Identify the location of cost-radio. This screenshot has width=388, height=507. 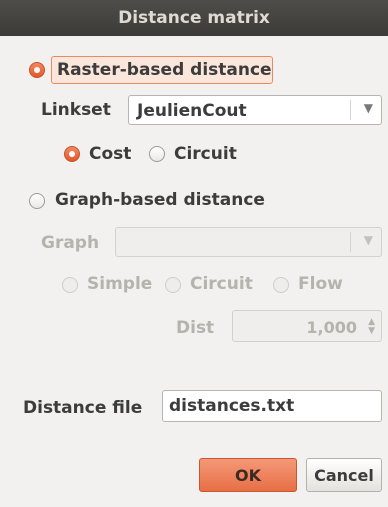
(72, 154).